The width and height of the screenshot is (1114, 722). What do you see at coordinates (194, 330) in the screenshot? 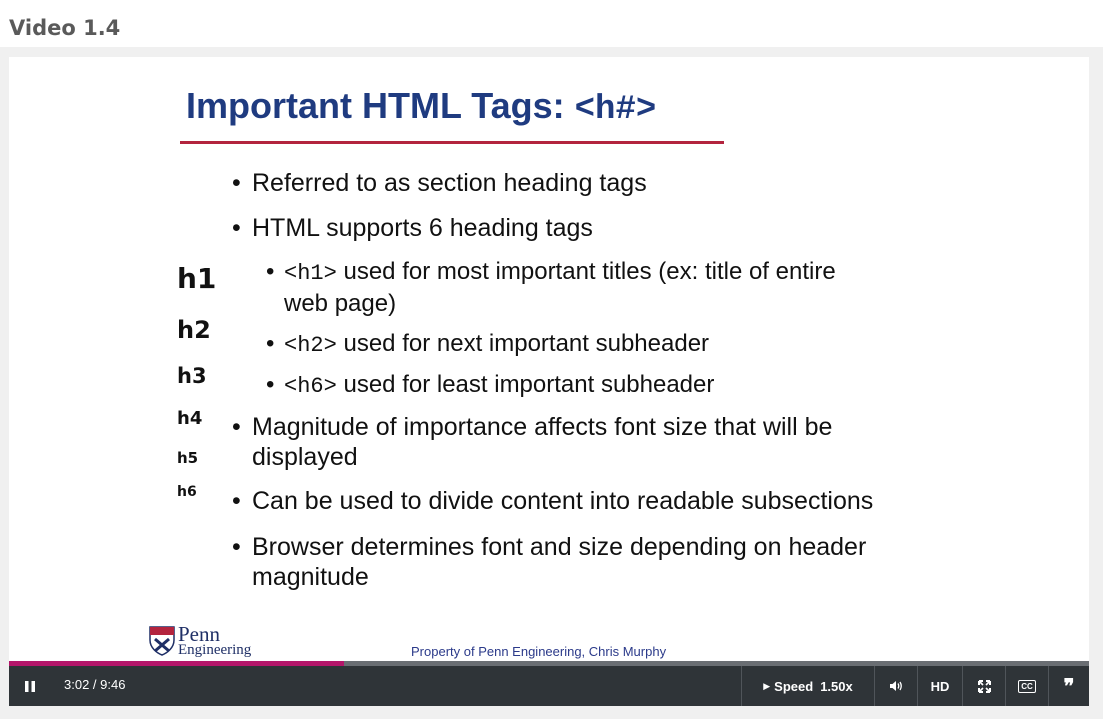
I see `heading-sample-h2: h2` at bounding box center [194, 330].